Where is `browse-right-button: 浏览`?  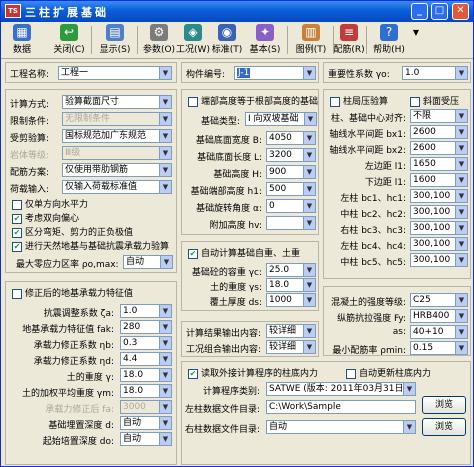
browse-right-button: 浏览 is located at coordinates (444, 427).